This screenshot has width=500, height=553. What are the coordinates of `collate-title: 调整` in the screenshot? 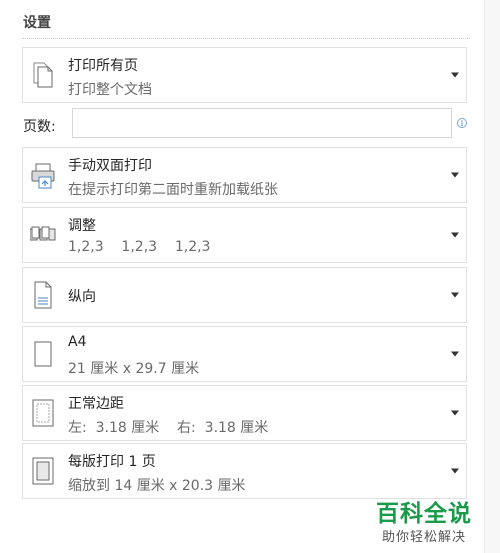 It's located at (82, 226).